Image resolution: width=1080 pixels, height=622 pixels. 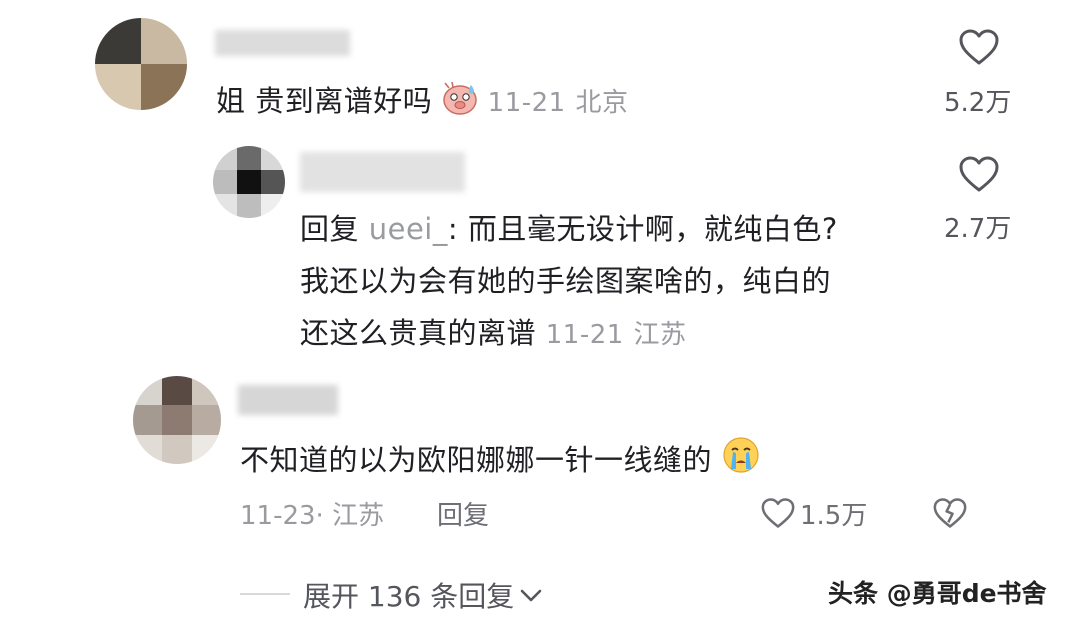 What do you see at coordinates (602, 103) in the screenshot?
I see `comment-location: 北京` at bounding box center [602, 103].